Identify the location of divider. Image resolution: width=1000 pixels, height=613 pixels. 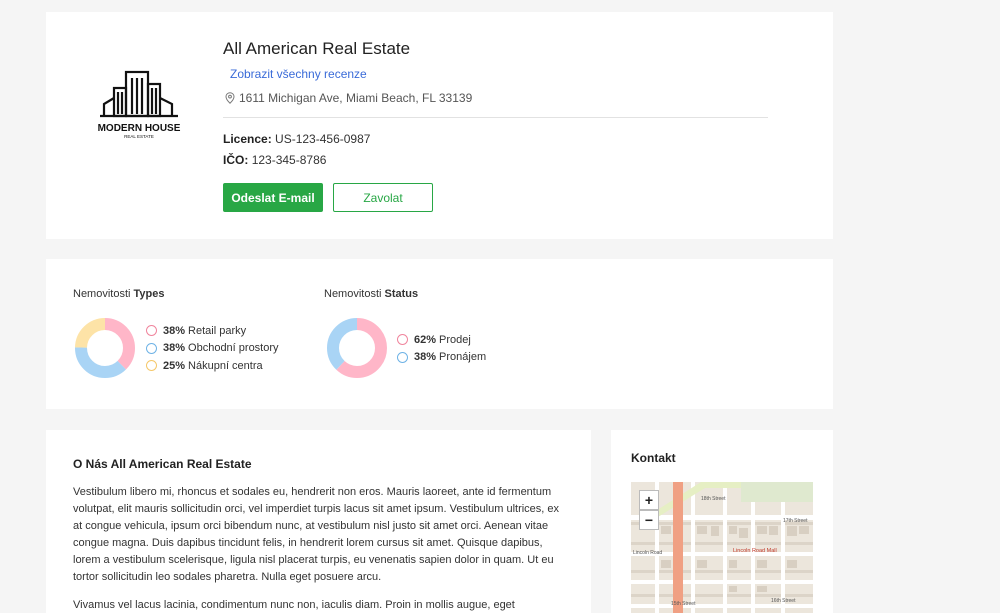
(495, 117).